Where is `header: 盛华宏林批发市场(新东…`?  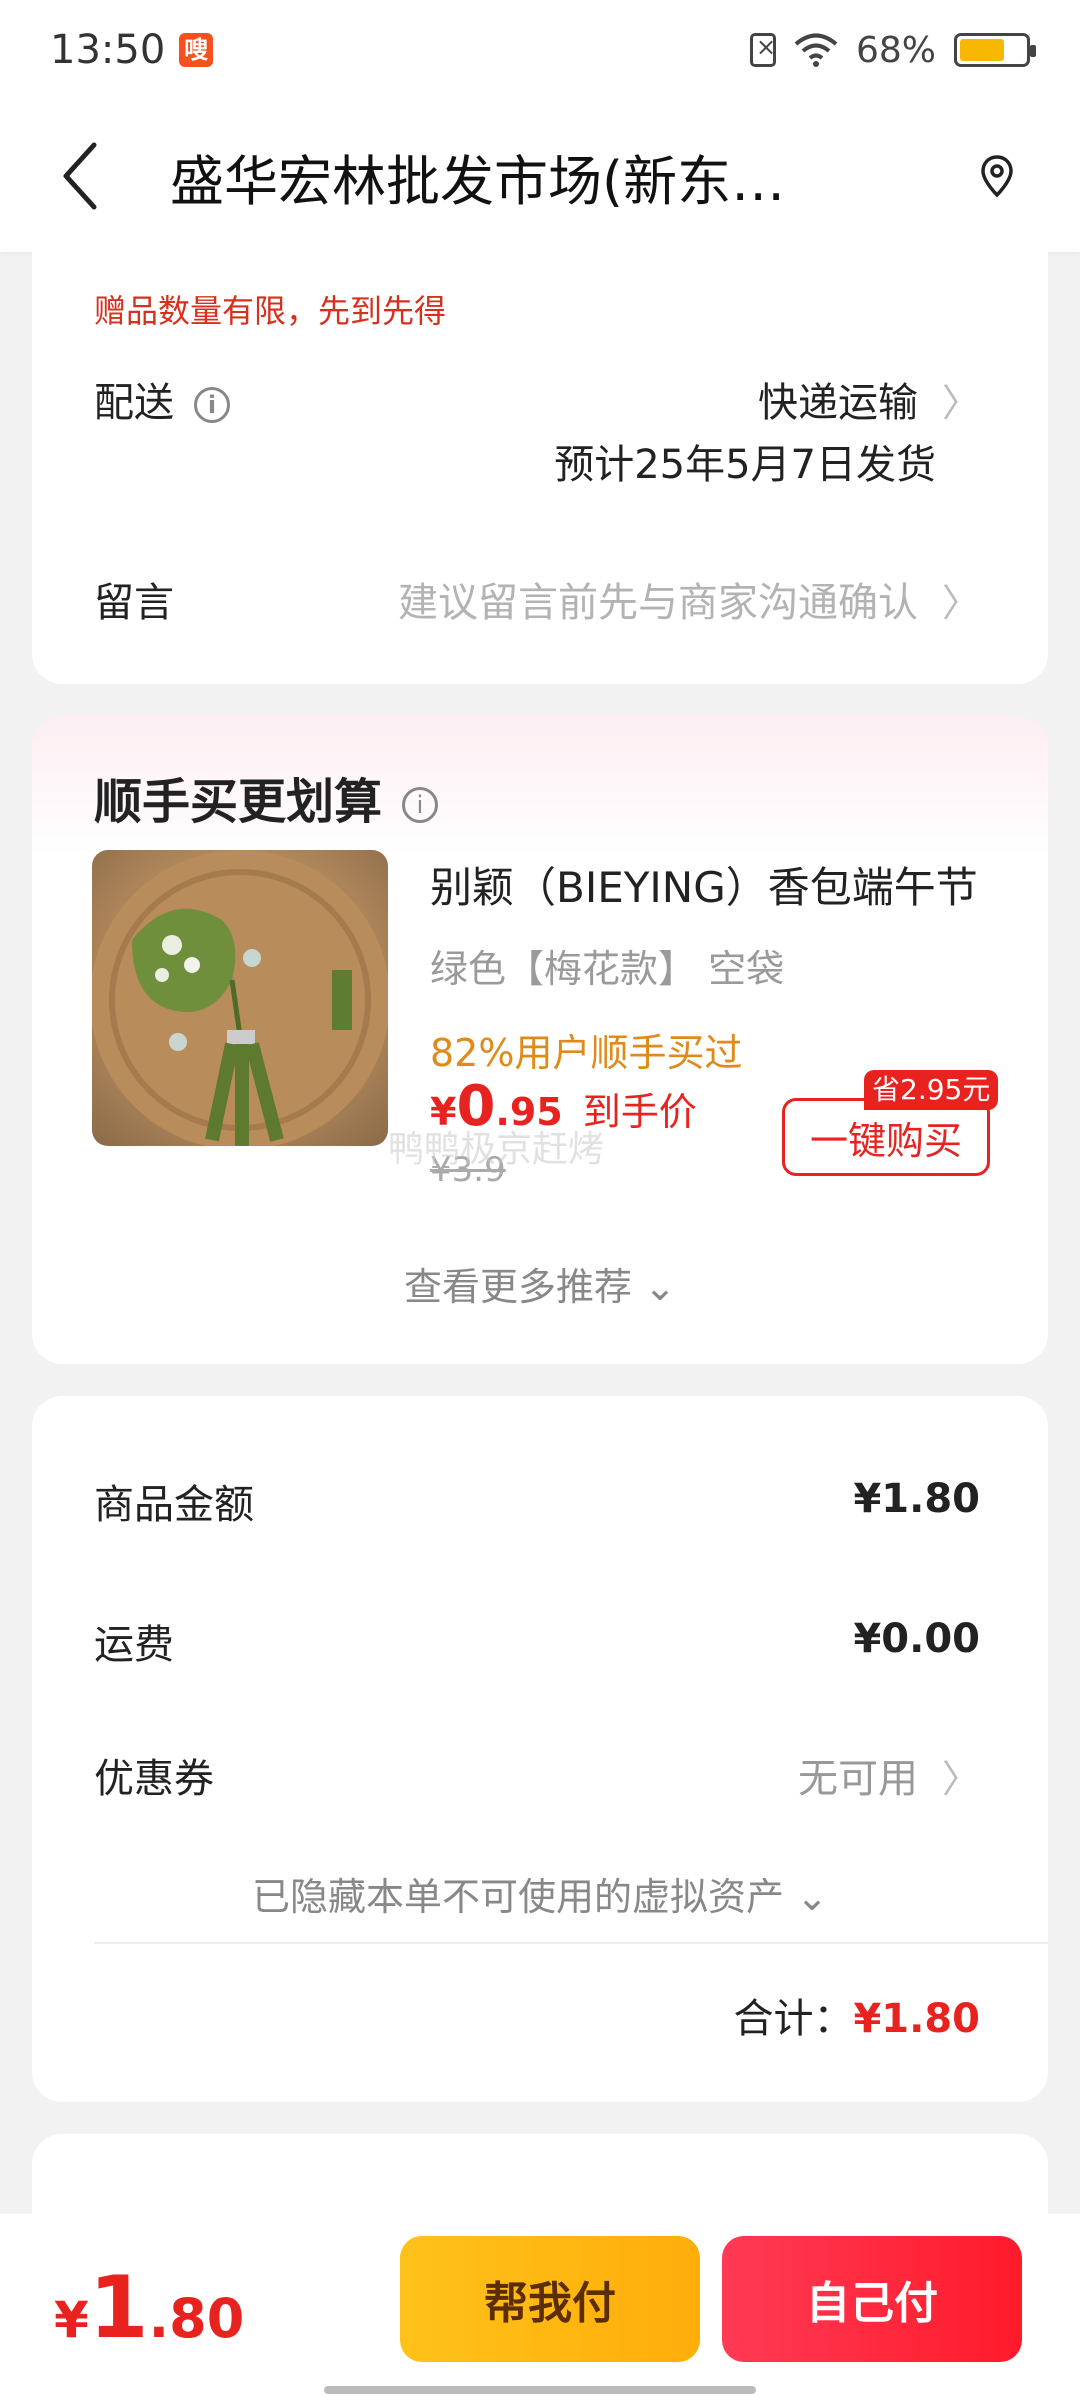
header: 盛华宏林批发市场(新东… is located at coordinates (540, 176).